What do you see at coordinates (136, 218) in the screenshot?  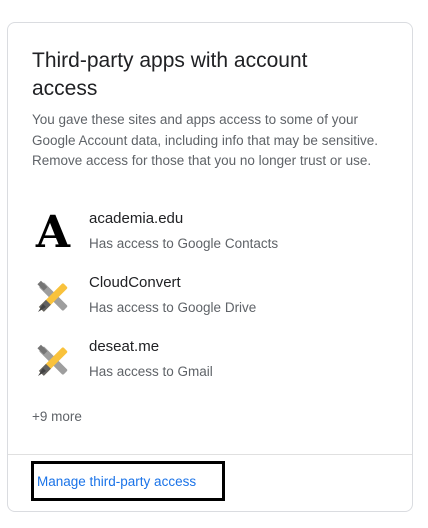 I see `app-name: academia.edu` at bounding box center [136, 218].